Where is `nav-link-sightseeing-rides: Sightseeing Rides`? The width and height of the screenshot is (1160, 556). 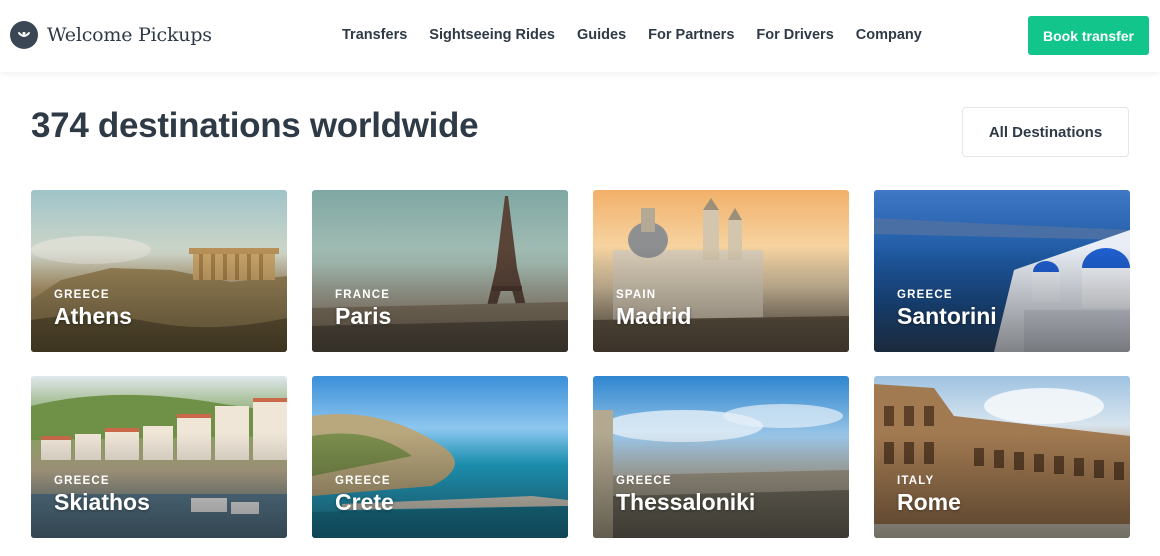 nav-link-sightseeing-rides: Sightseeing Rides is located at coordinates (492, 35).